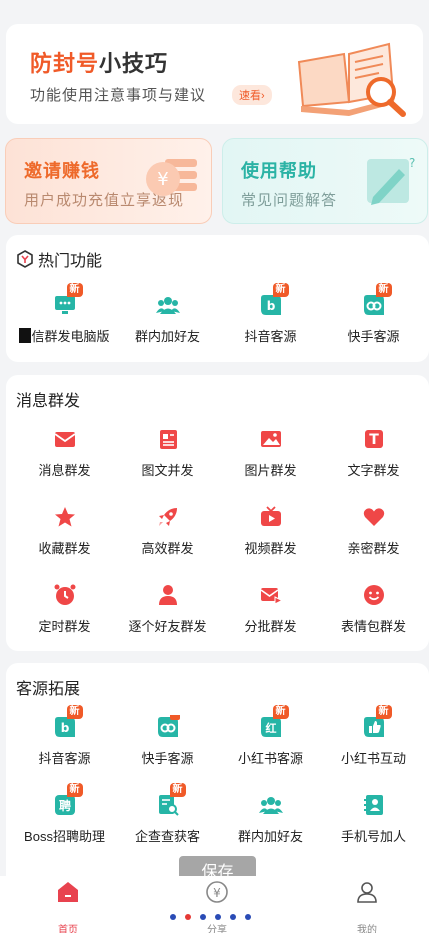  Describe the element at coordinates (68, 906) in the screenshot. I see `tab-home: 首页` at that location.